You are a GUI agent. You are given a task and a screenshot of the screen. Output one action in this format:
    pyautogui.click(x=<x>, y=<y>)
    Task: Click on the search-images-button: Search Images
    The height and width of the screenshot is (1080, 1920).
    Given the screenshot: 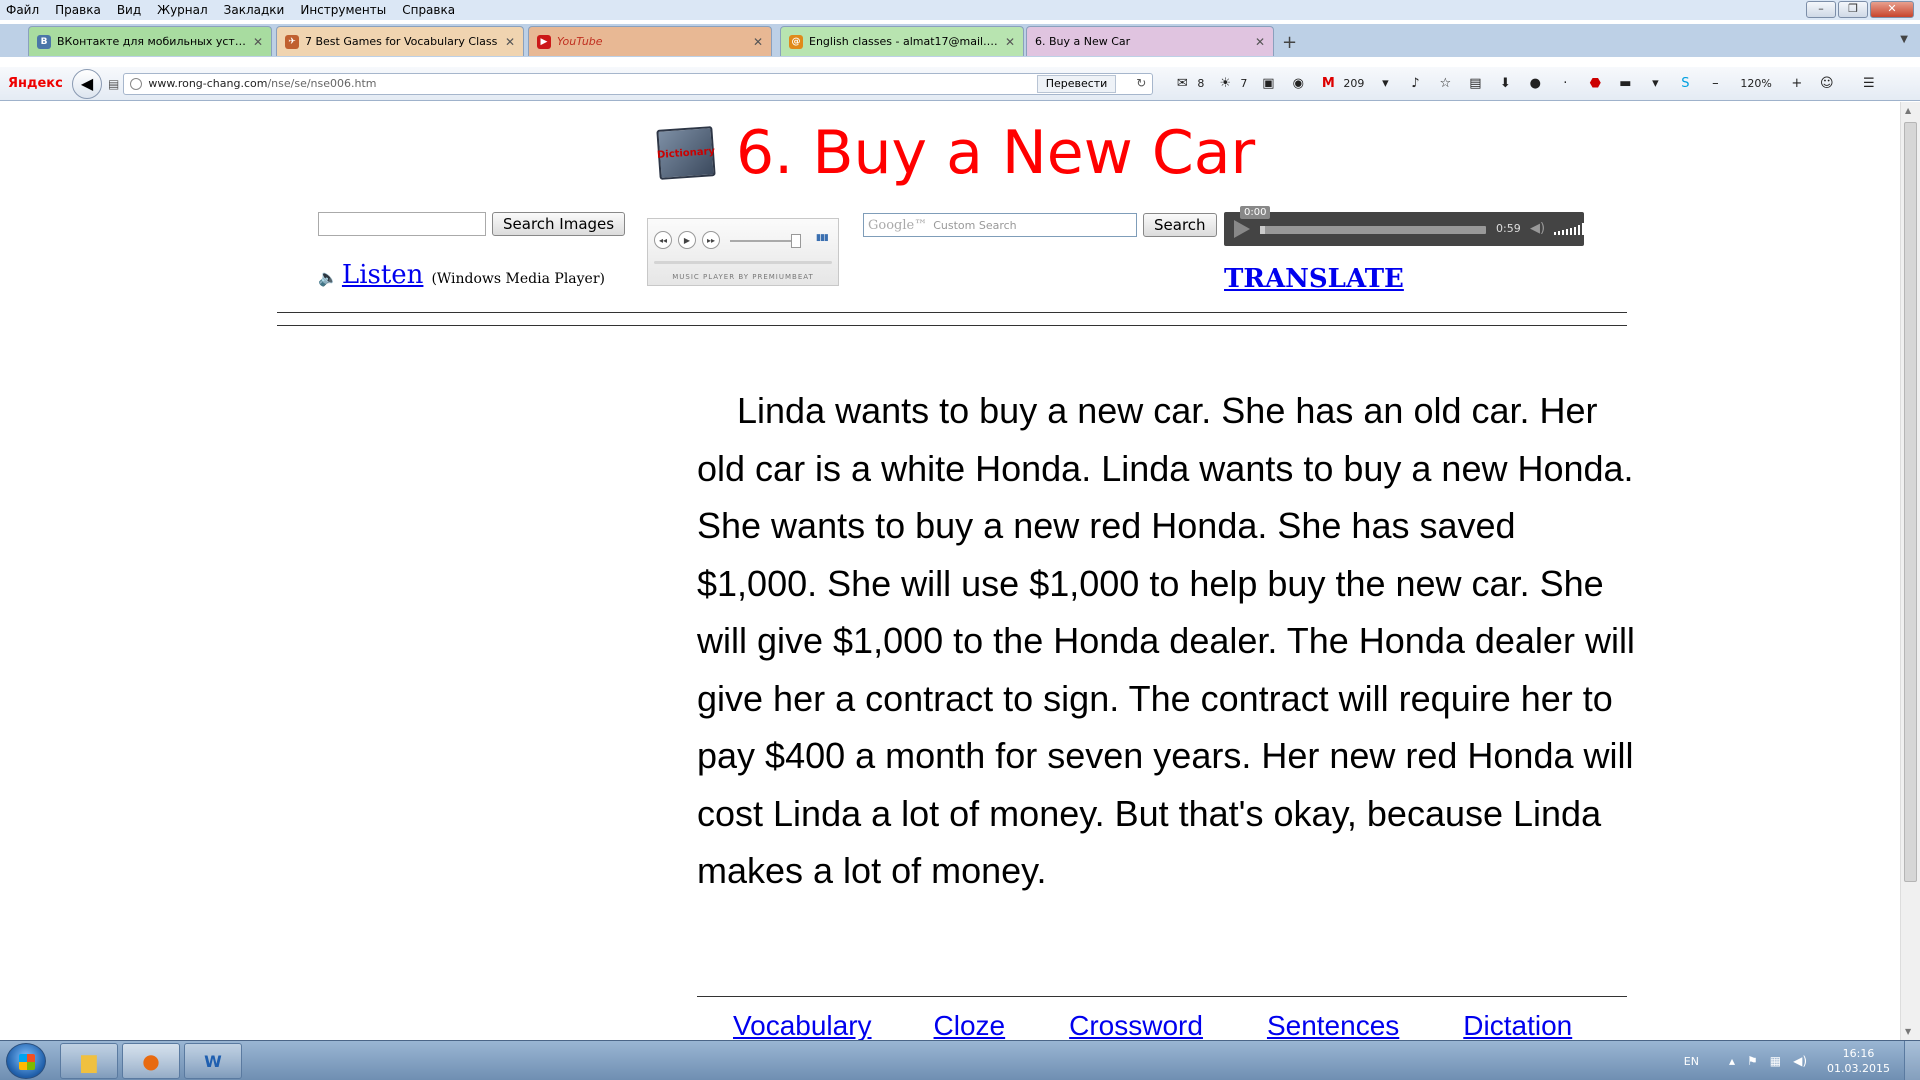 What is the action you would take?
    pyautogui.click(x=559, y=224)
    